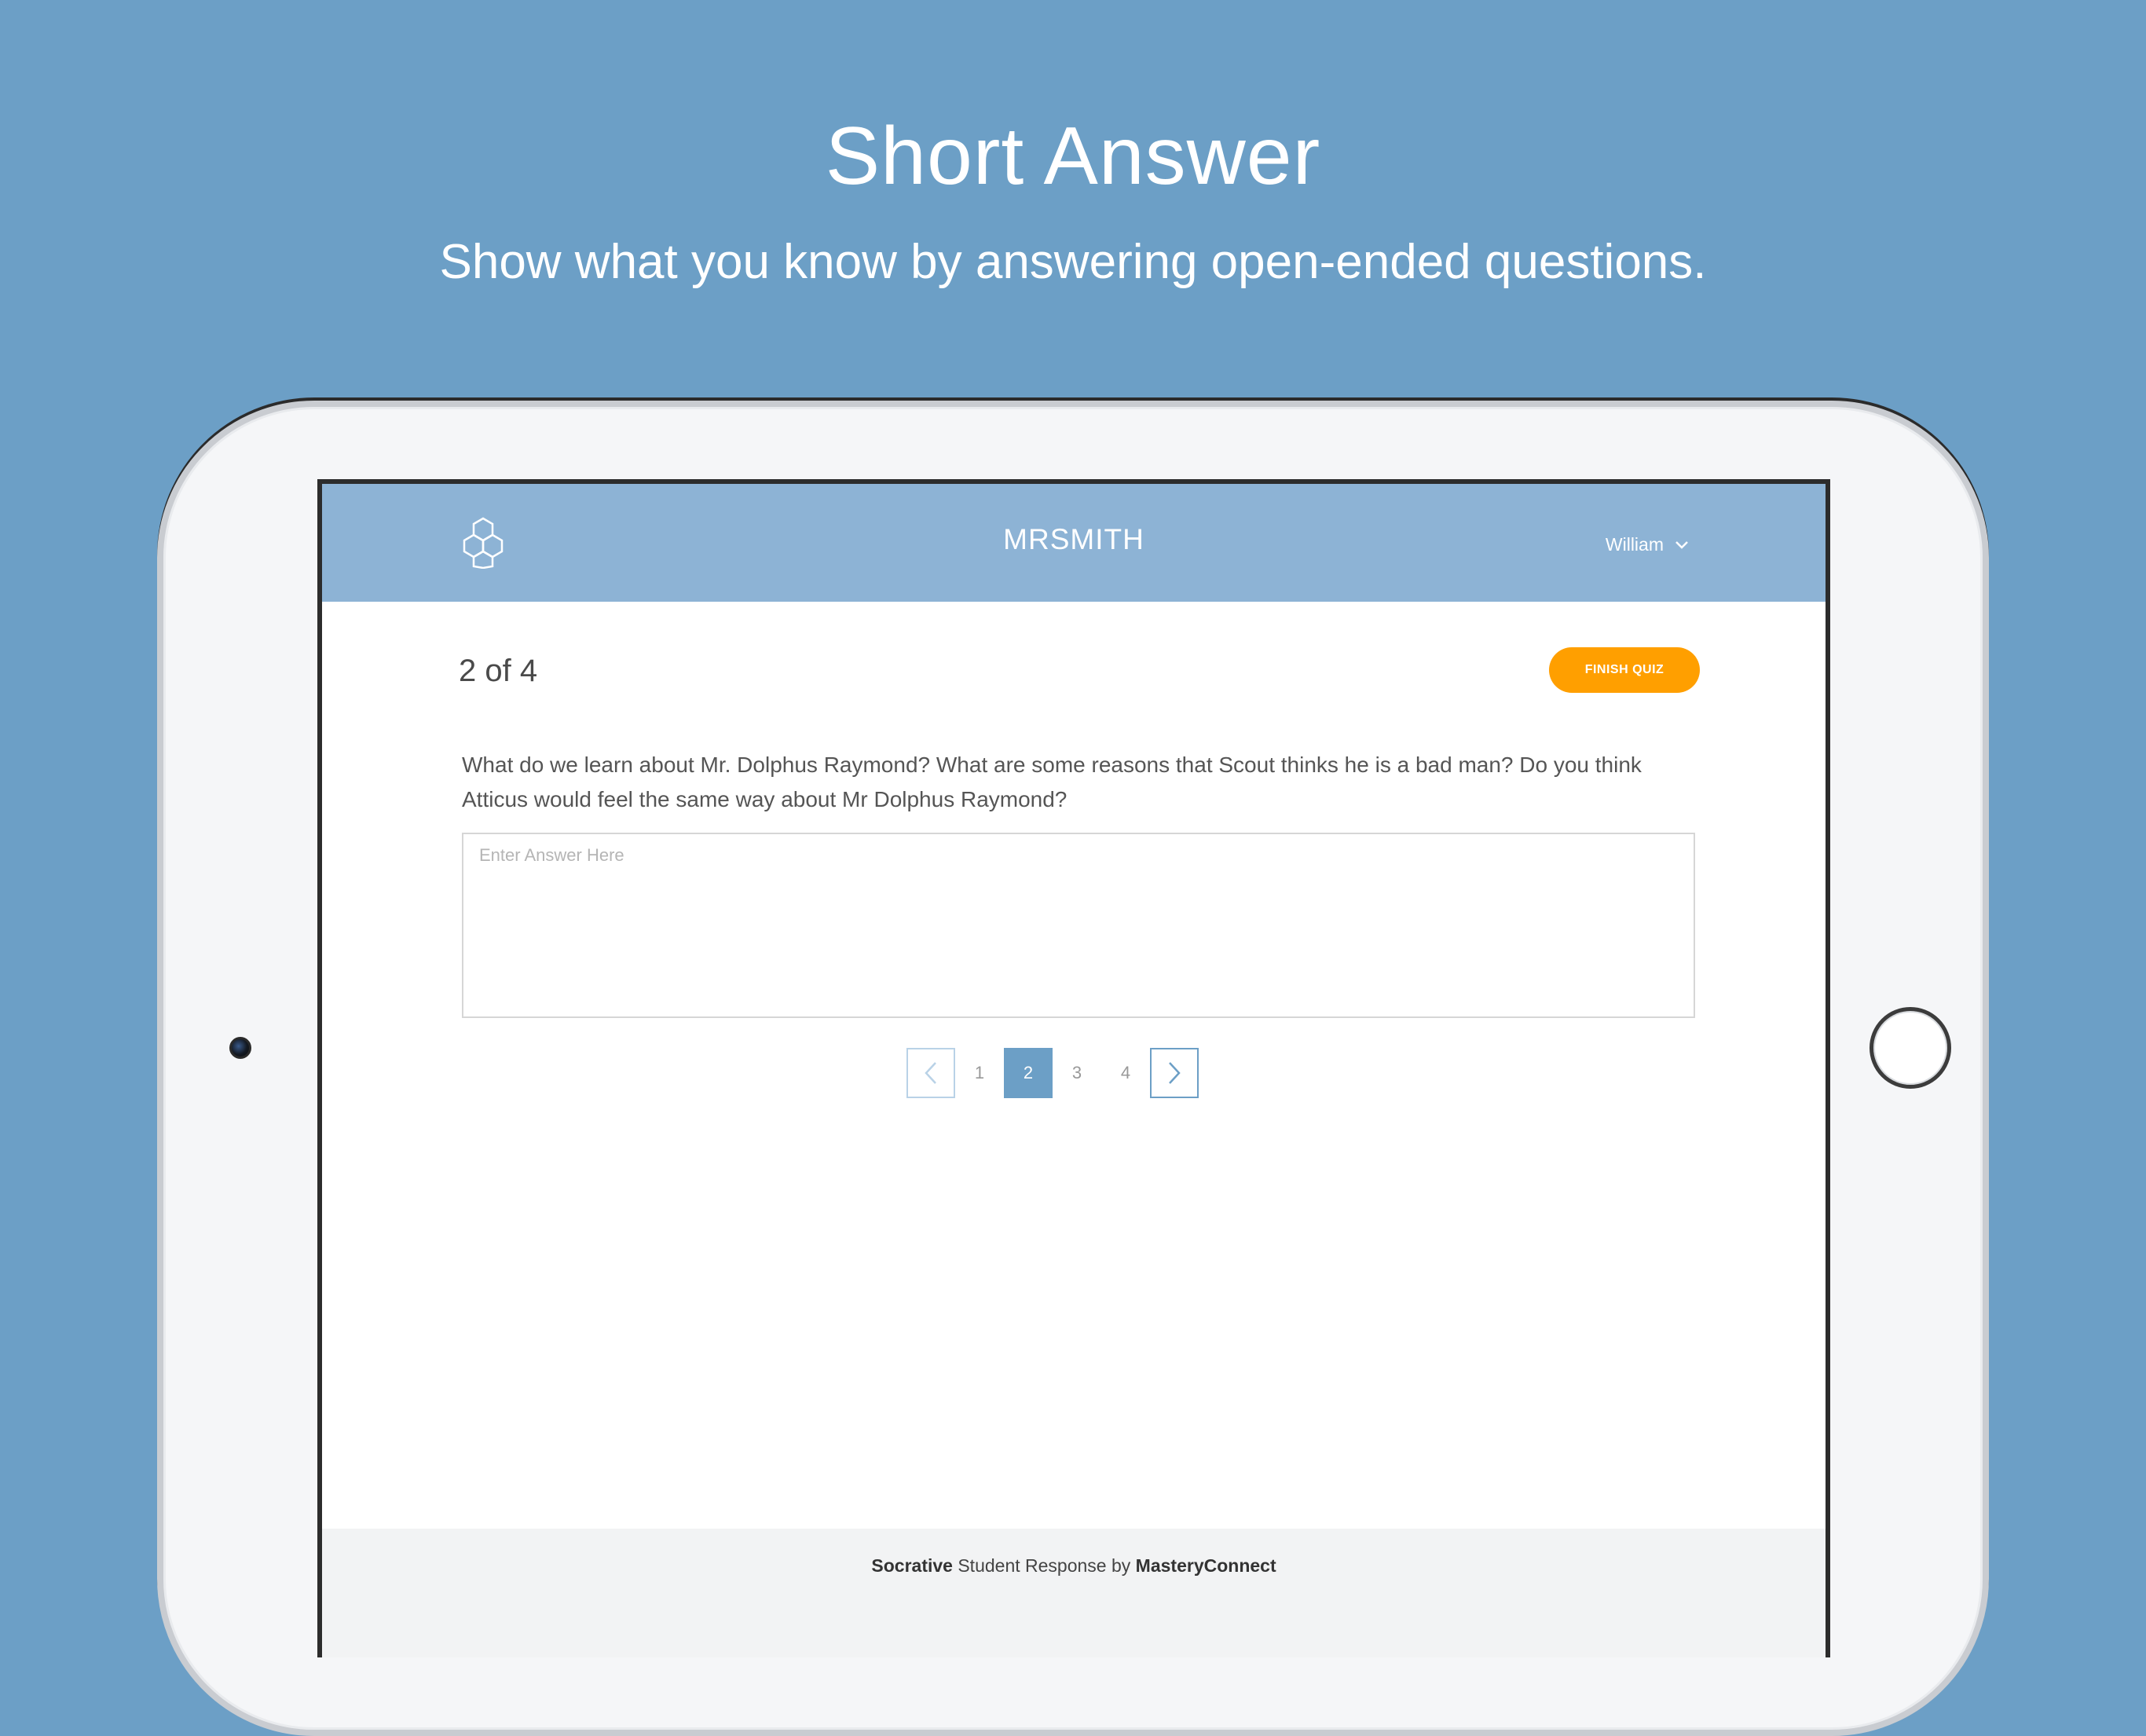 The width and height of the screenshot is (2146, 1736). What do you see at coordinates (1077, 1073) in the screenshot?
I see `page-3-button: 3` at bounding box center [1077, 1073].